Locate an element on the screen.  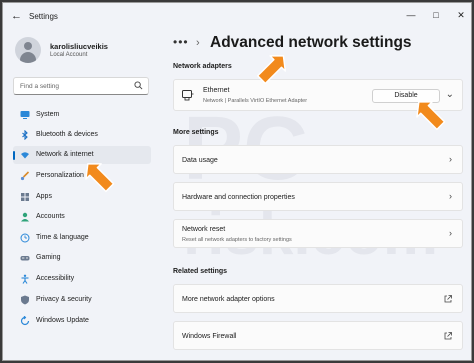
sidebar-item-accounts: Accounts is located at coordinates (82, 217).